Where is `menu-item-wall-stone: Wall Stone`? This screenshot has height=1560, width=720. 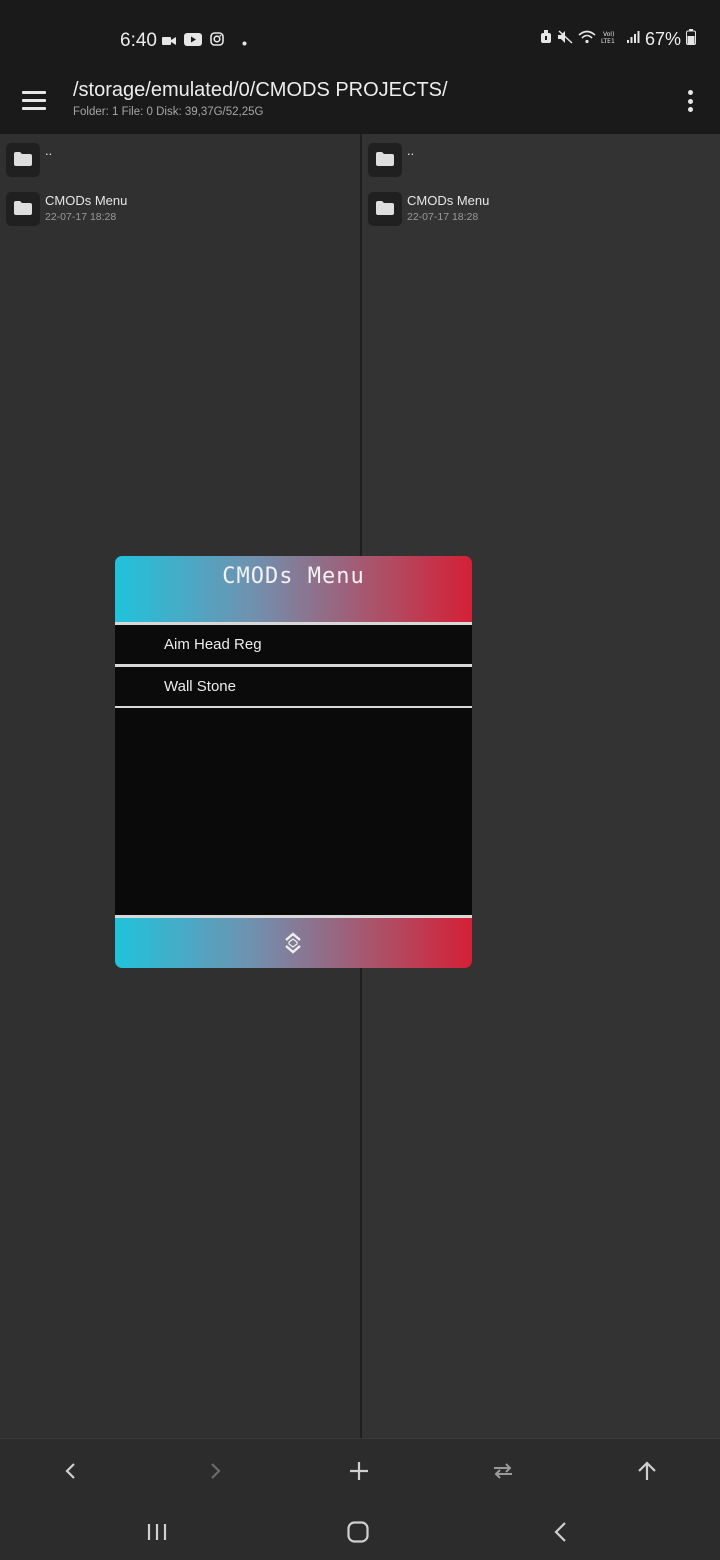
menu-item-wall-stone: Wall Stone is located at coordinates (293, 686).